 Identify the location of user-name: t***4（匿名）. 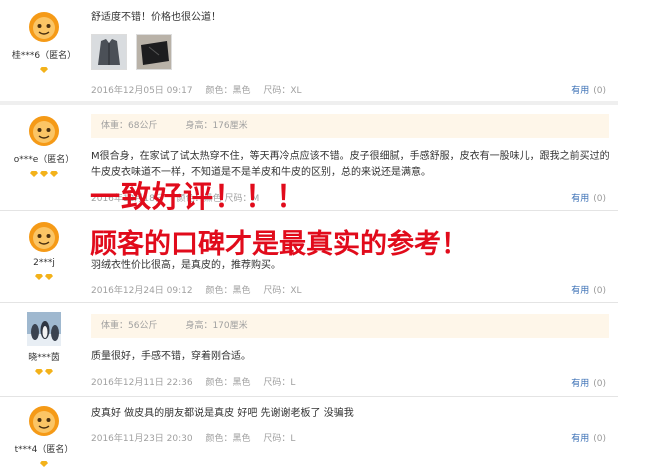
(44, 450).